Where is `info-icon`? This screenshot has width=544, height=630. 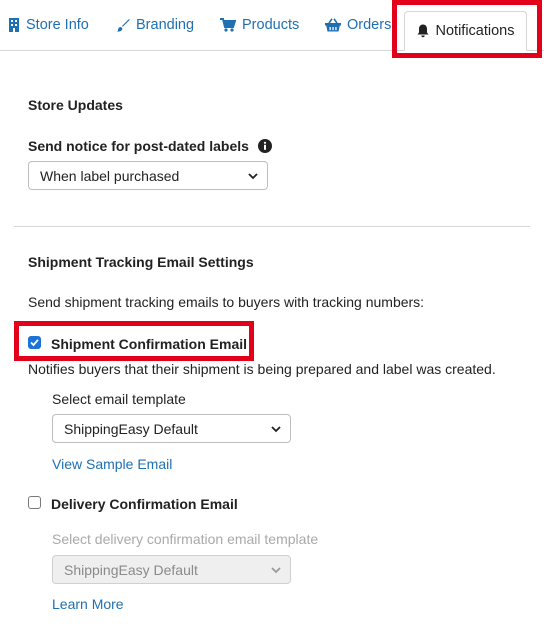 info-icon is located at coordinates (264, 146).